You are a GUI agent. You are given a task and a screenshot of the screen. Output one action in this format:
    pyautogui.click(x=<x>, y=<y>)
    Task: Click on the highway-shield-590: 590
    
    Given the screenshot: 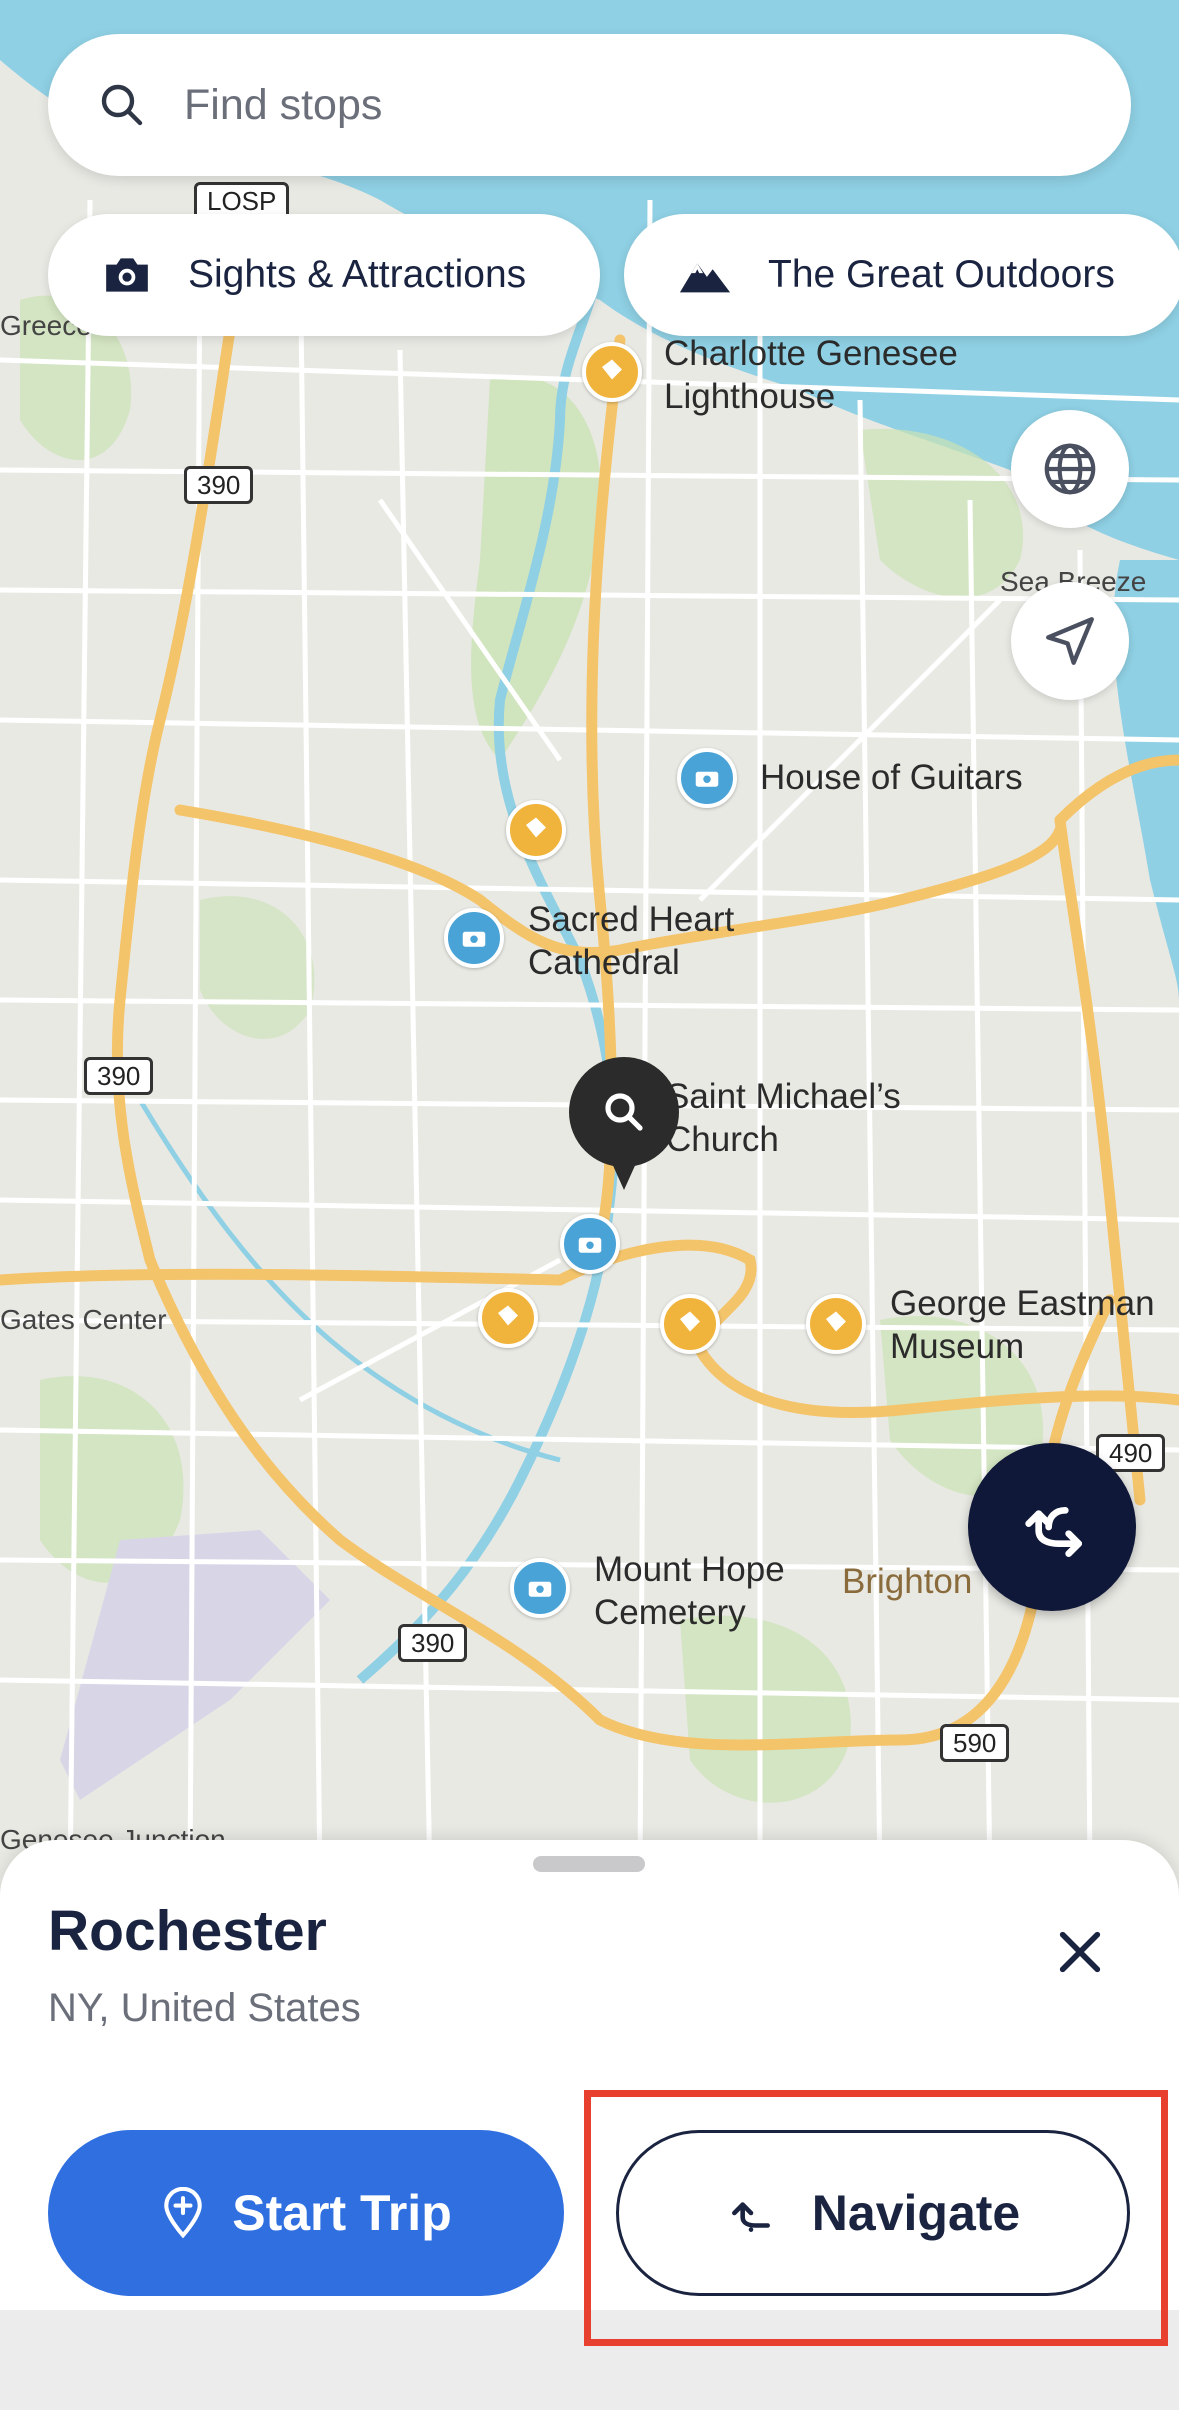 What is the action you would take?
    pyautogui.click(x=975, y=1743)
    